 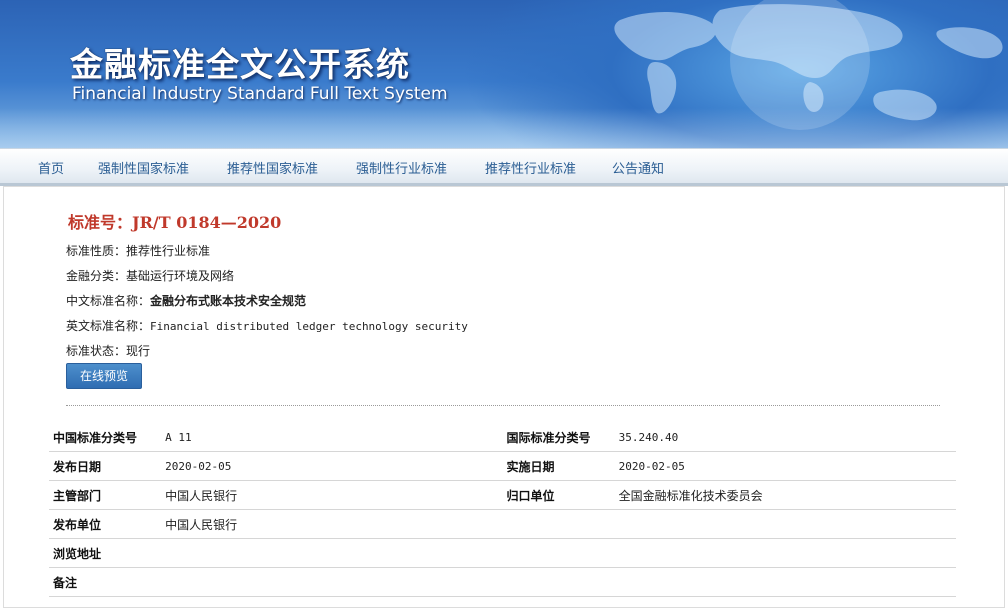 I want to click on standard-status-row: 标准状态：现行, so click(x=108, y=350).